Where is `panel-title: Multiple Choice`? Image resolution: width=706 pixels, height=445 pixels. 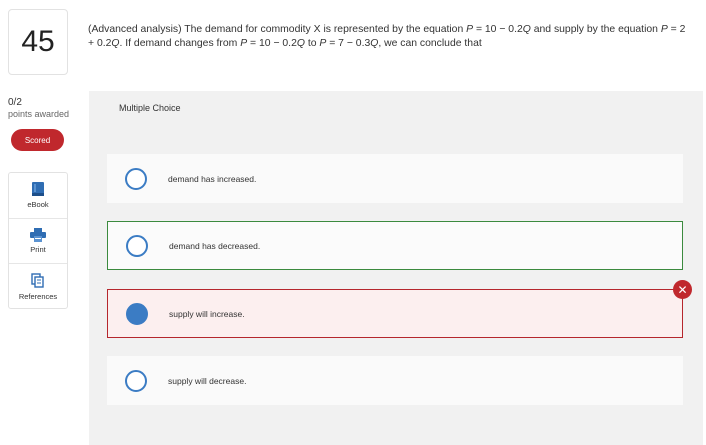 panel-title: Multiple Choice is located at coordinates (150, 108).